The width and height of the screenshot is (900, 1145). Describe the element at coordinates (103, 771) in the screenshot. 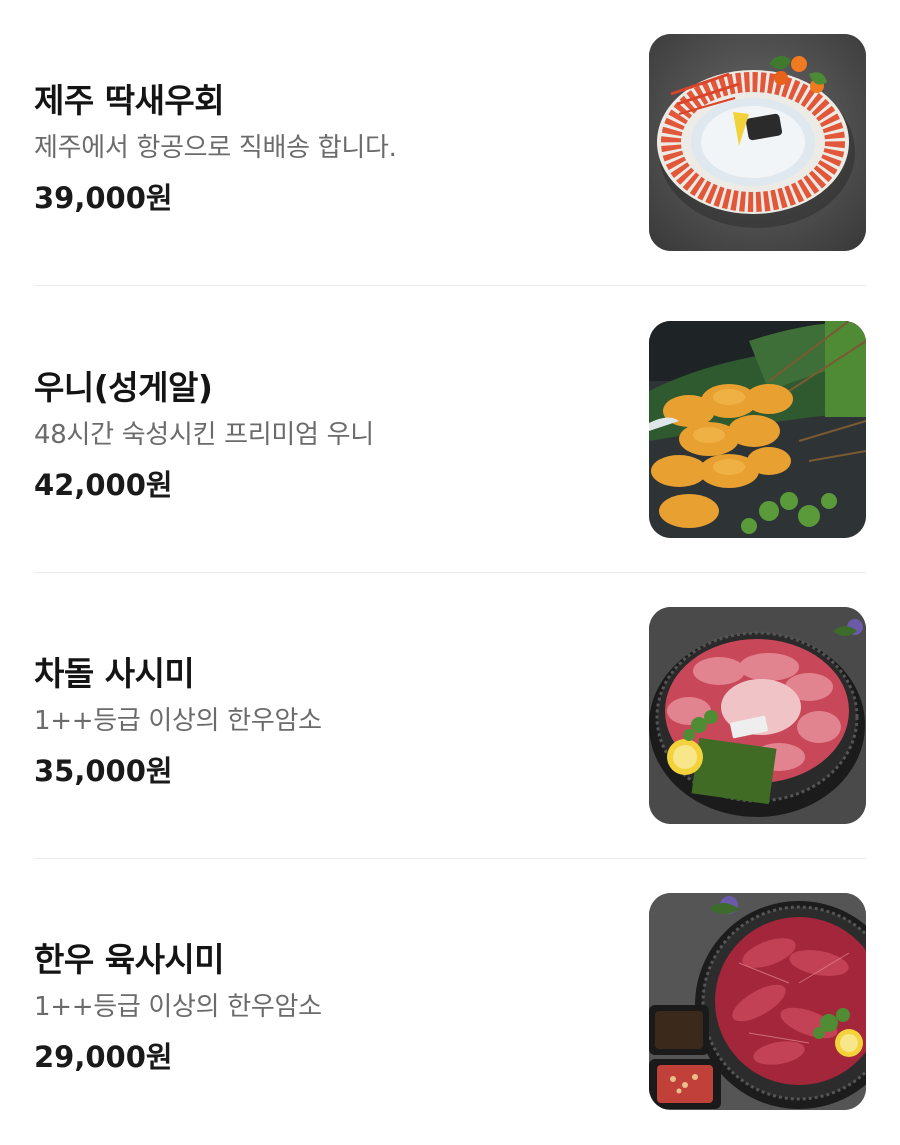

I see `menu-item-price: 35,000원` at that location.